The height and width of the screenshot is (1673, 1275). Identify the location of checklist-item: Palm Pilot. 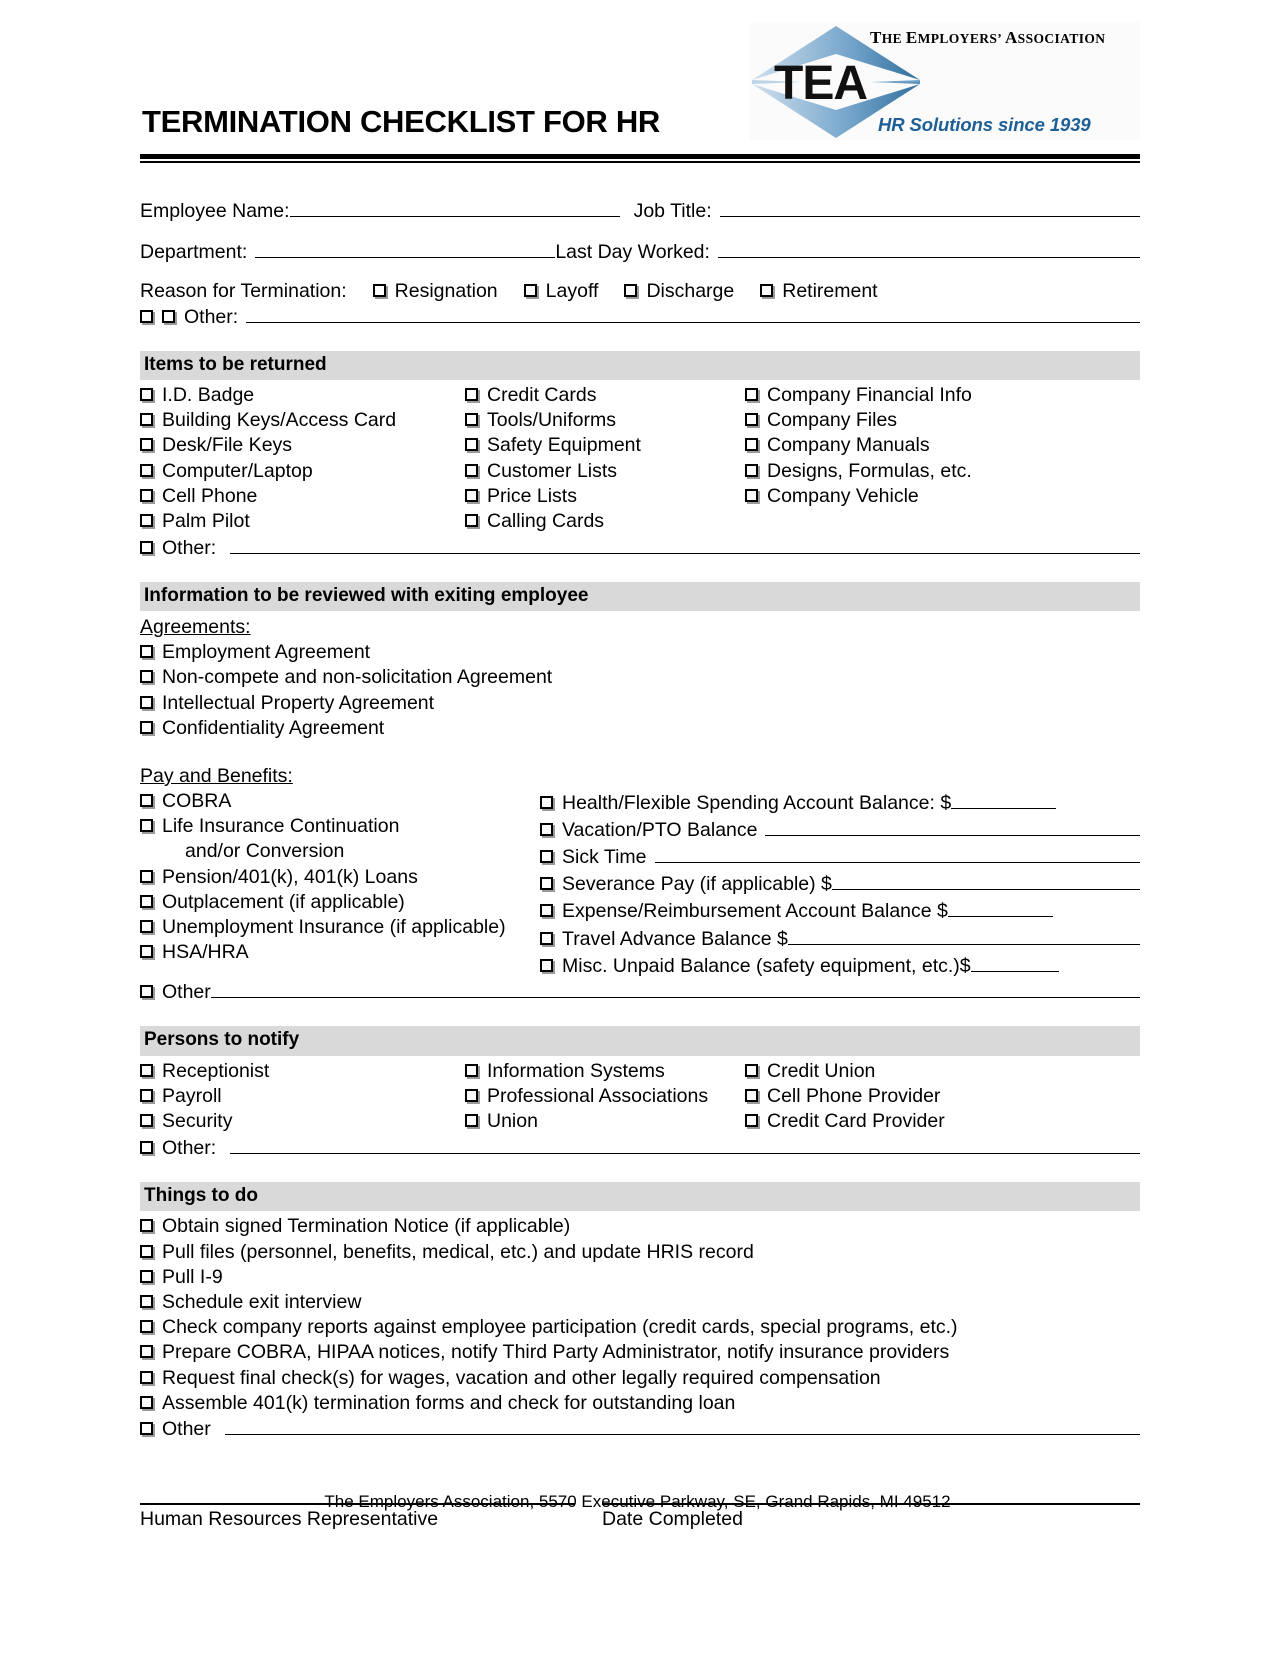
(302, 521).